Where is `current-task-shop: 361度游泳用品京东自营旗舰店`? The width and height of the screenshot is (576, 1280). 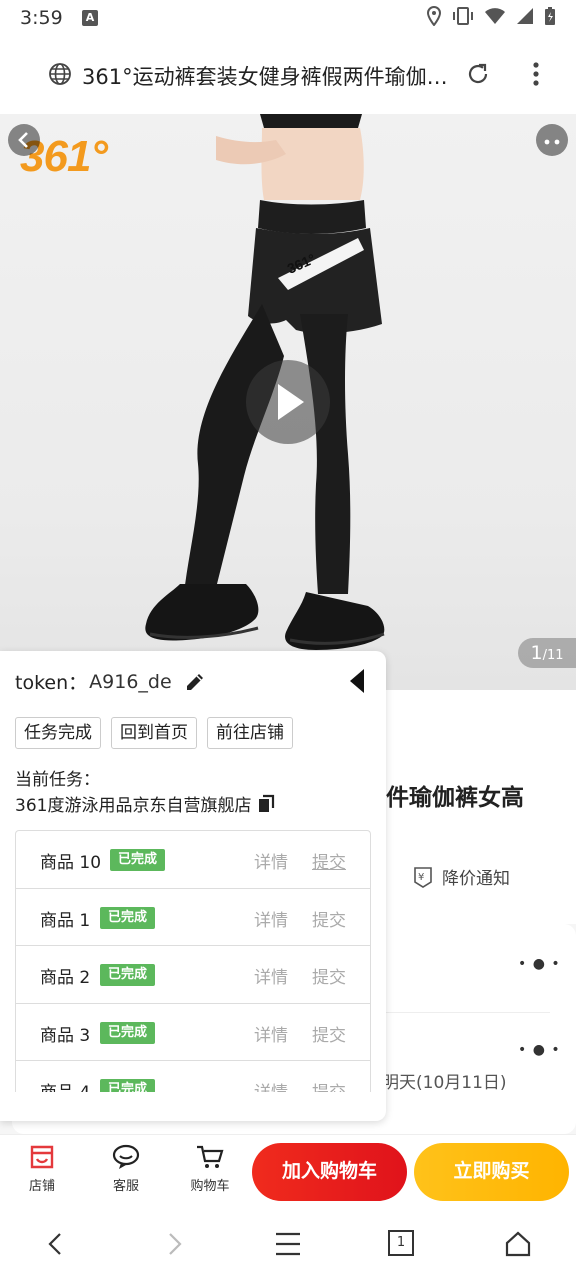 current-task-shop: 361度游泳用品京东自营旗舰店 is located at coordinates (146, 803).